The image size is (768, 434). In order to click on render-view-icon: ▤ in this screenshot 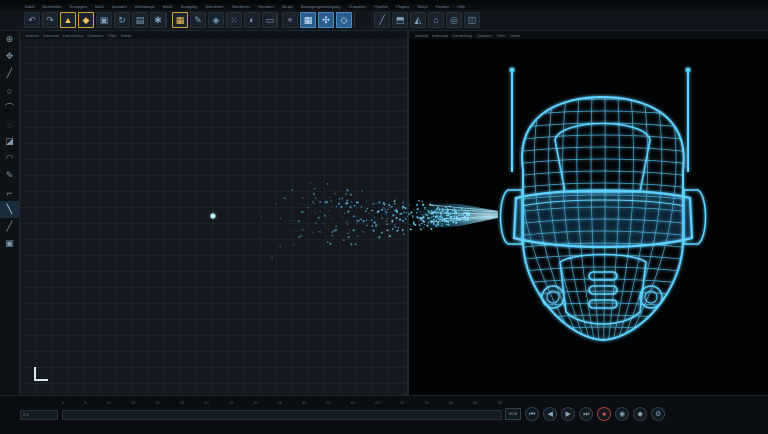, I will do `click(140, 20)`.